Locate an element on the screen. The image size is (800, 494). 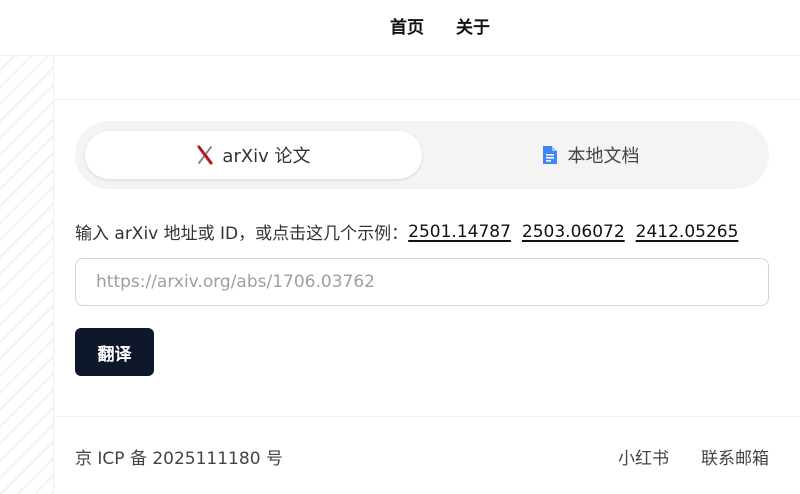
example-link: 2501.14787 is located at coordinates (459, 232).